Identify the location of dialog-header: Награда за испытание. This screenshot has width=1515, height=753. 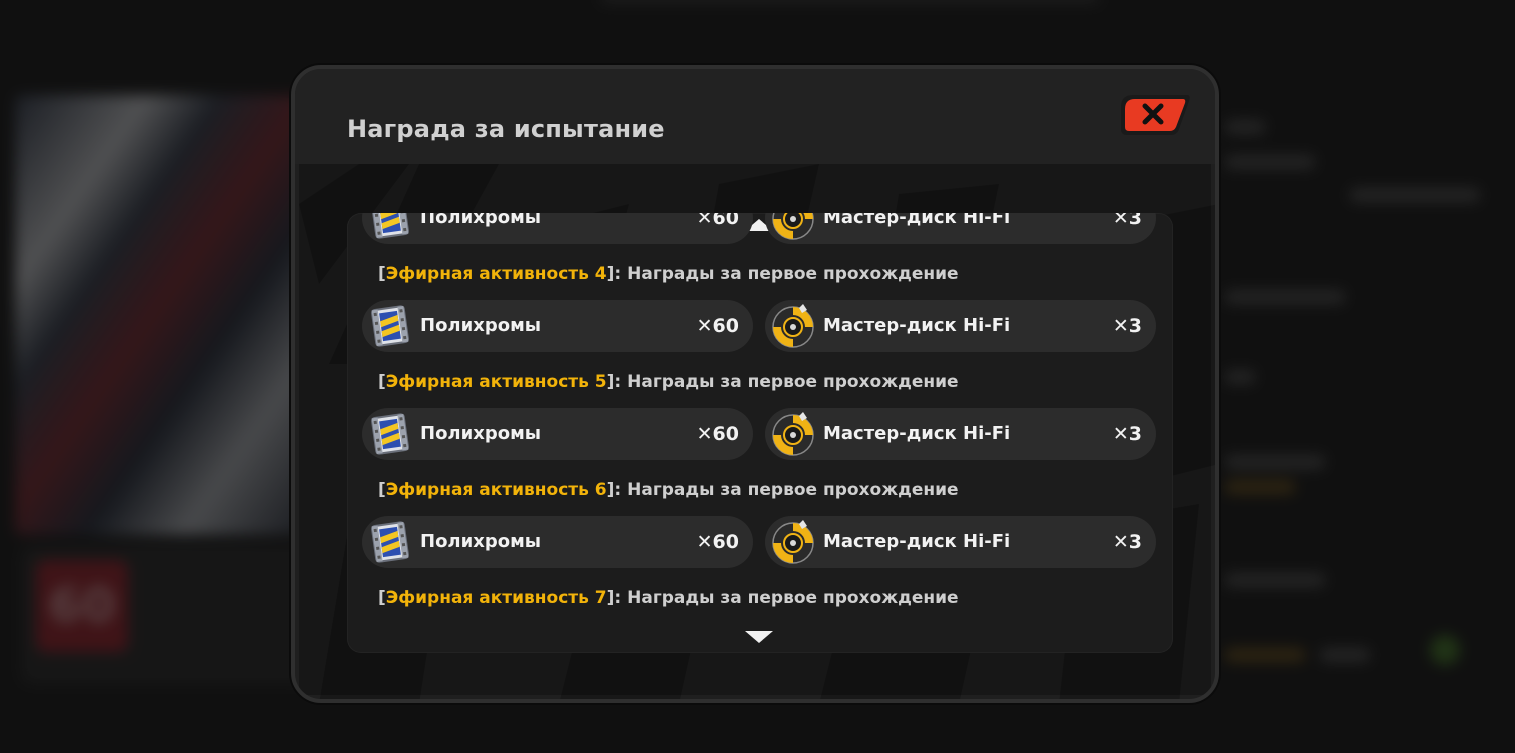
(755, 116).